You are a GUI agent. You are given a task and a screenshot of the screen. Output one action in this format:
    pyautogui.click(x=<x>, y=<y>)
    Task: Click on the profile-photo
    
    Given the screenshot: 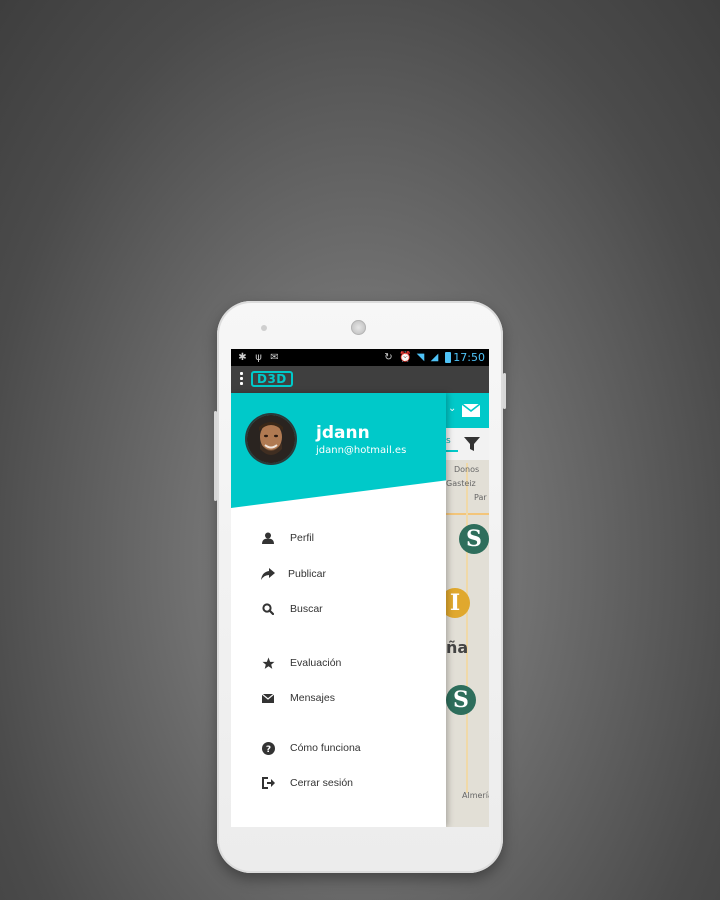 What is the action you would take?
    pyautogui.click(x=271, y=439)
    